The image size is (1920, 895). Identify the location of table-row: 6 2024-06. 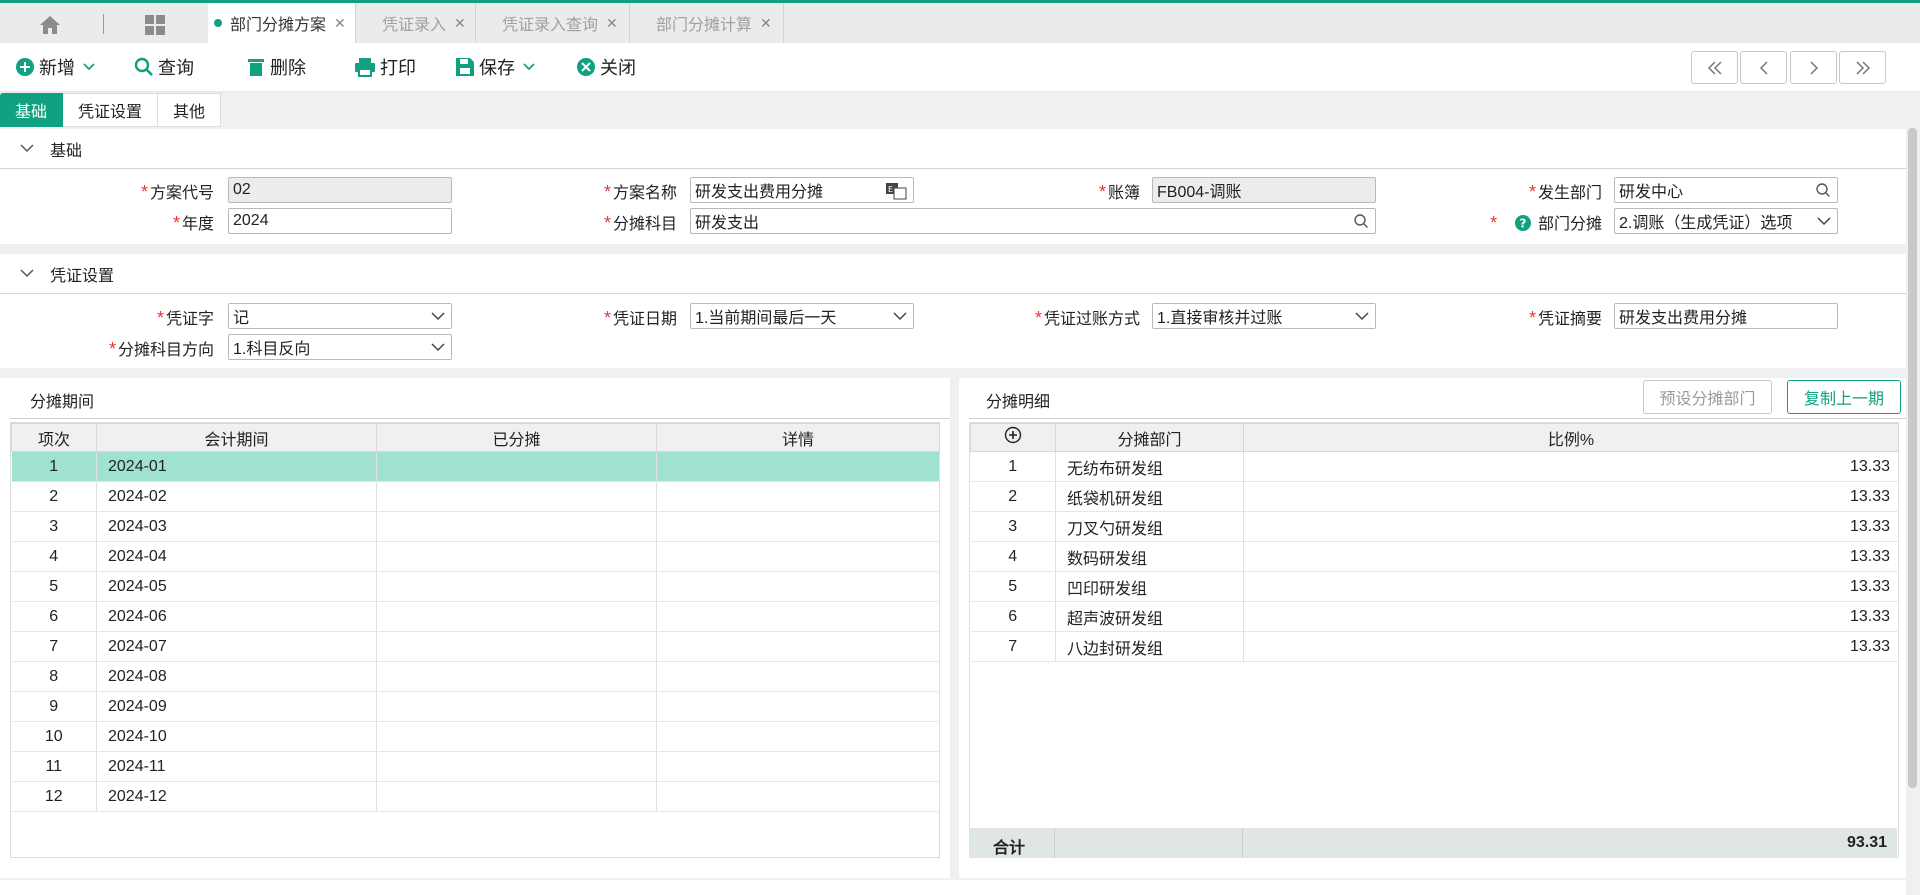
(475, 616).